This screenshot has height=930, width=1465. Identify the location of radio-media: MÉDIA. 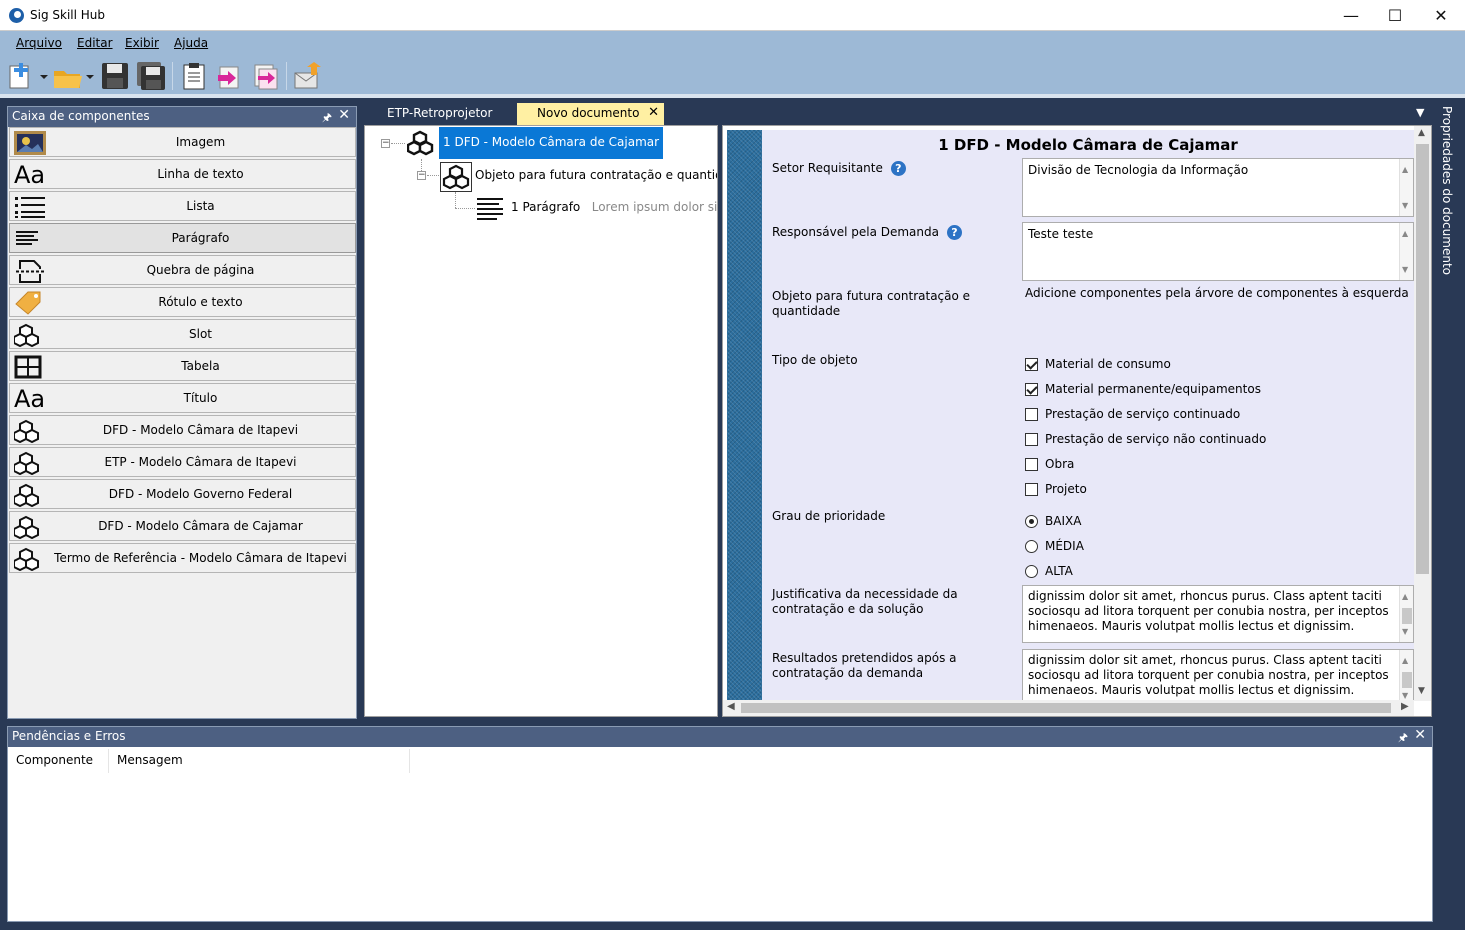
(1054, 546).